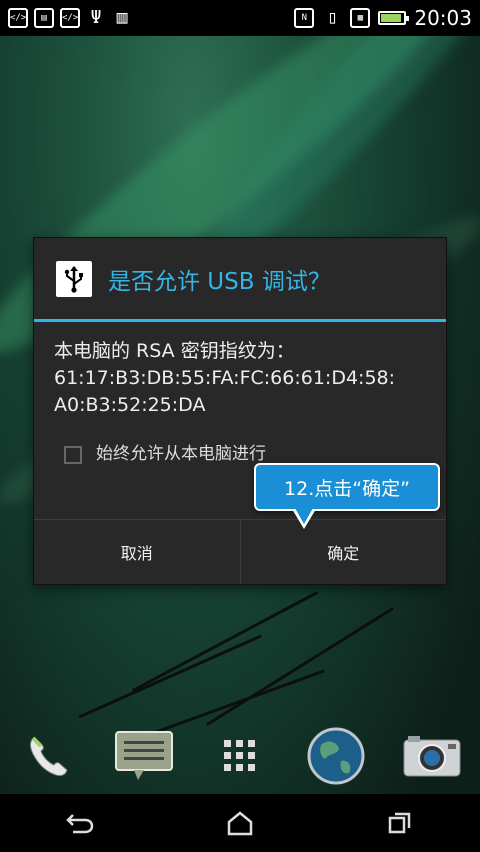 Image resolution: width=480 pixels, height=852 pixels. What do you see at coordinates (122, 17) in the screenshot?
I see `barcode-icon: ▥` at bounding box center [122, 17].